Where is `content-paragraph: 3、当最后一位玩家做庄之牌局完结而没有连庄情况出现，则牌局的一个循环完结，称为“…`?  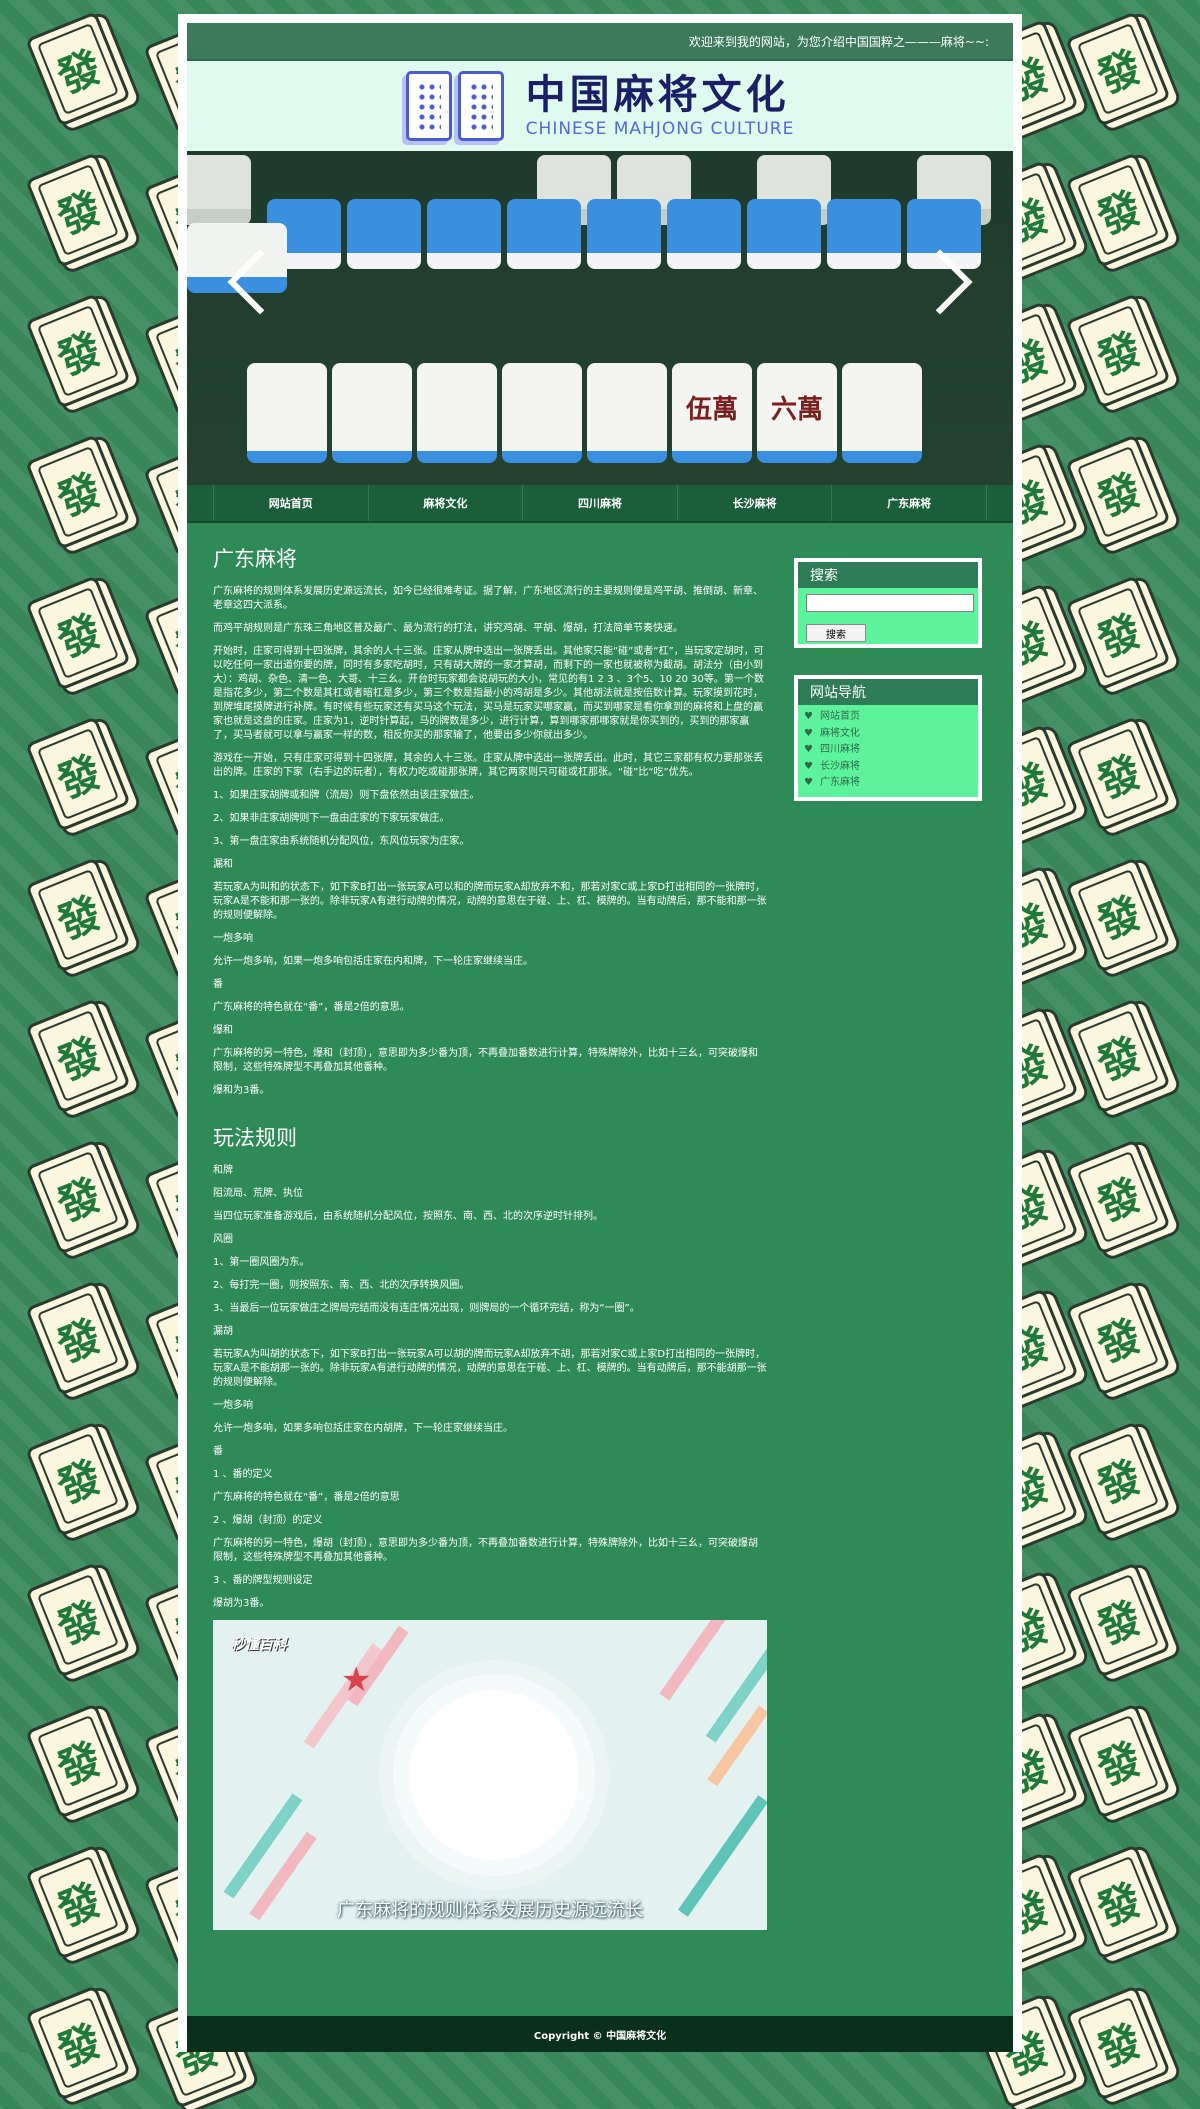
content-paragraph: 3、当最后一位玩家做庄之牌局完结而没有连庄情况出现，则牌局的一个循环完结，称为“… is located at coordinates (426, 1308).